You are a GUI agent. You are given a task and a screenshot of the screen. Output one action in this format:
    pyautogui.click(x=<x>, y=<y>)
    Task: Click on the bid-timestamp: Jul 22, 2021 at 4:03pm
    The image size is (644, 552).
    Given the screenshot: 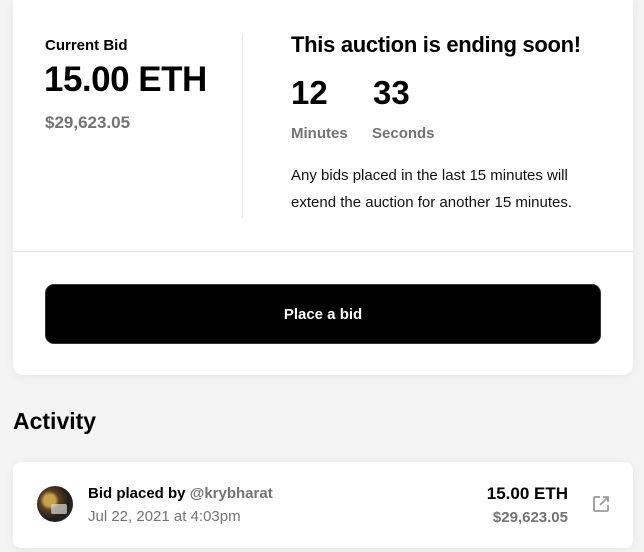 What is the action you would take?
    pyautogui.click(x=164, y=516)
    